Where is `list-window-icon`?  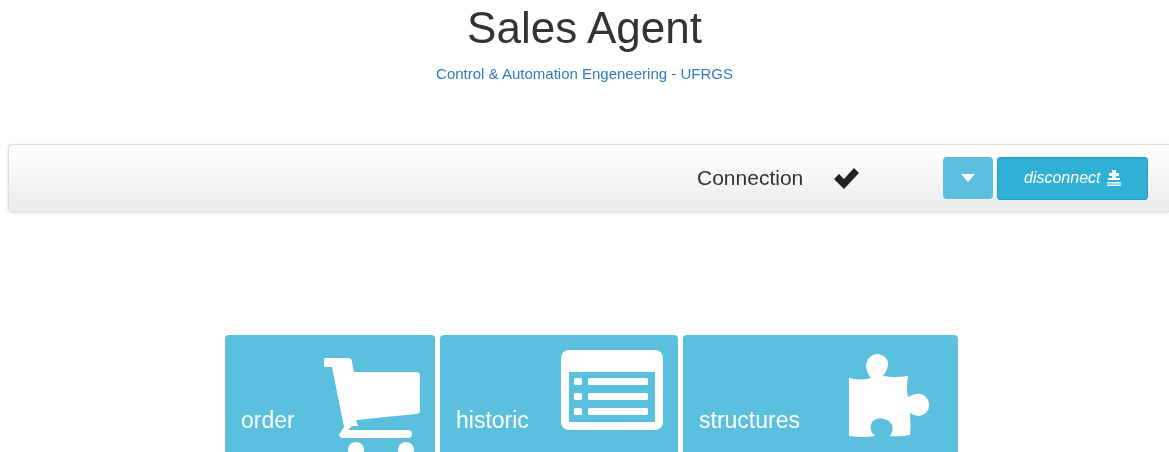 list-window-icon is located at coordinates (612, 390).